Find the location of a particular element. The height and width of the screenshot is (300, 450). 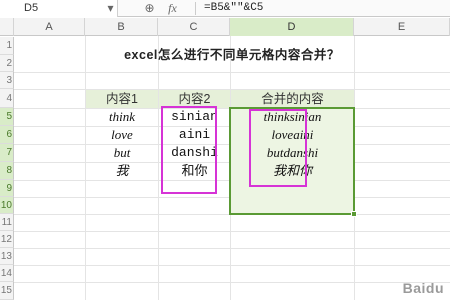

row-header-12: 12 is located at coordinates (7, 239).